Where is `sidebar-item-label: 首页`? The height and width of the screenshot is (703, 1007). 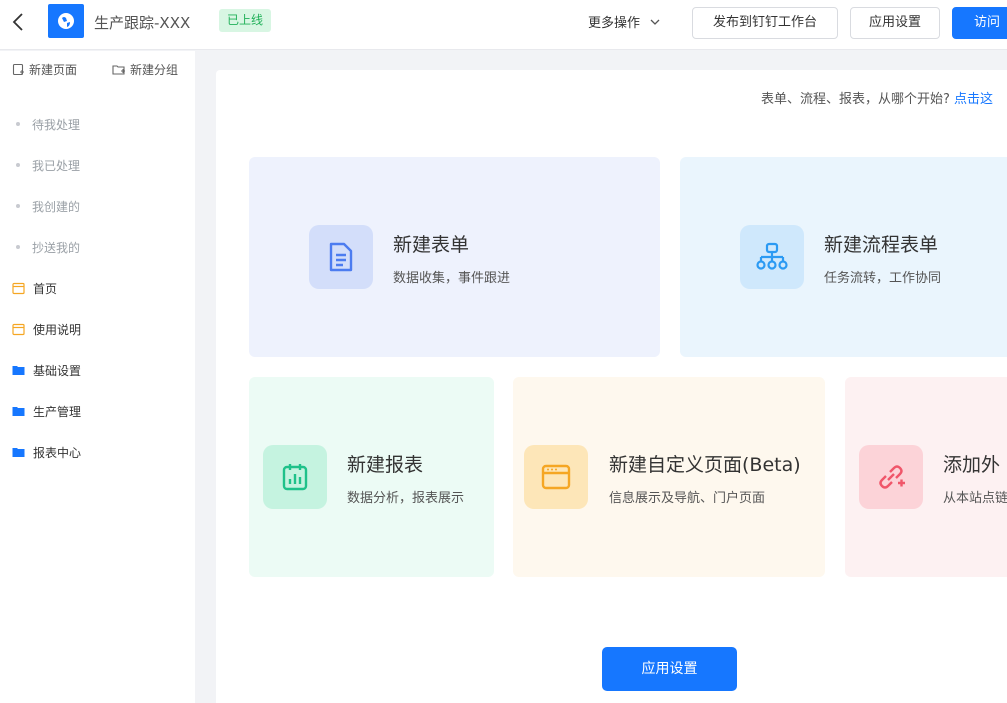 sidebar-item-label: 首页 is located at coordinates (45, 288).